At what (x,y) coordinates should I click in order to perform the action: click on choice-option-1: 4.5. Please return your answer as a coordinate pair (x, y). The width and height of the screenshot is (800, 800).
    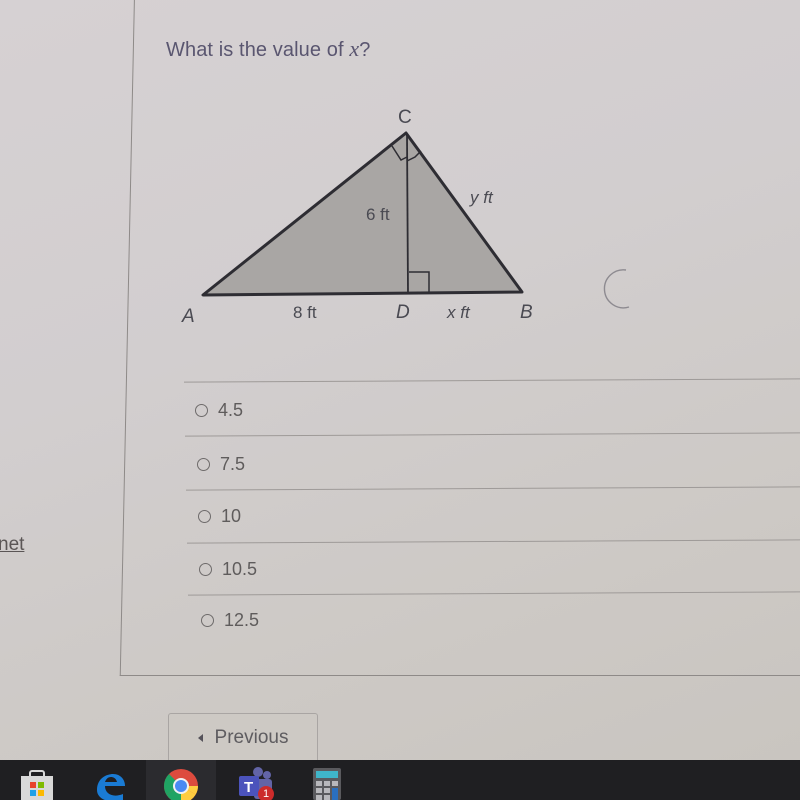
    Looking at the image, I should click on (219, 410).